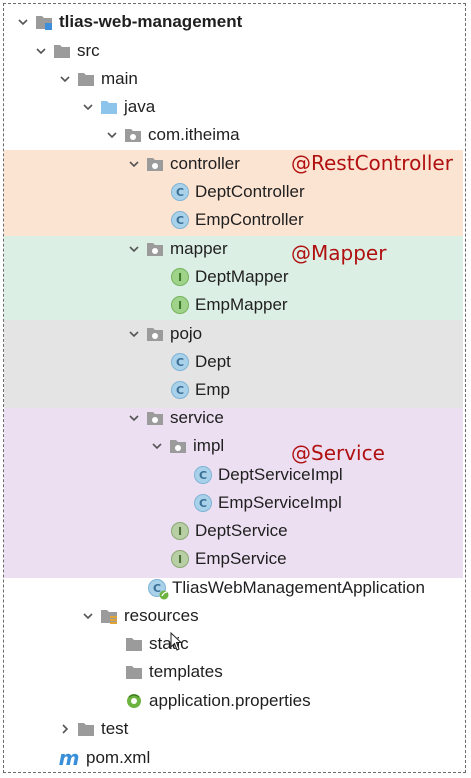 This screenshot has width=471, height=778. Describe the element at coordinates (69, 758) in the screenshot. I see `maven-icon: m` at that location.